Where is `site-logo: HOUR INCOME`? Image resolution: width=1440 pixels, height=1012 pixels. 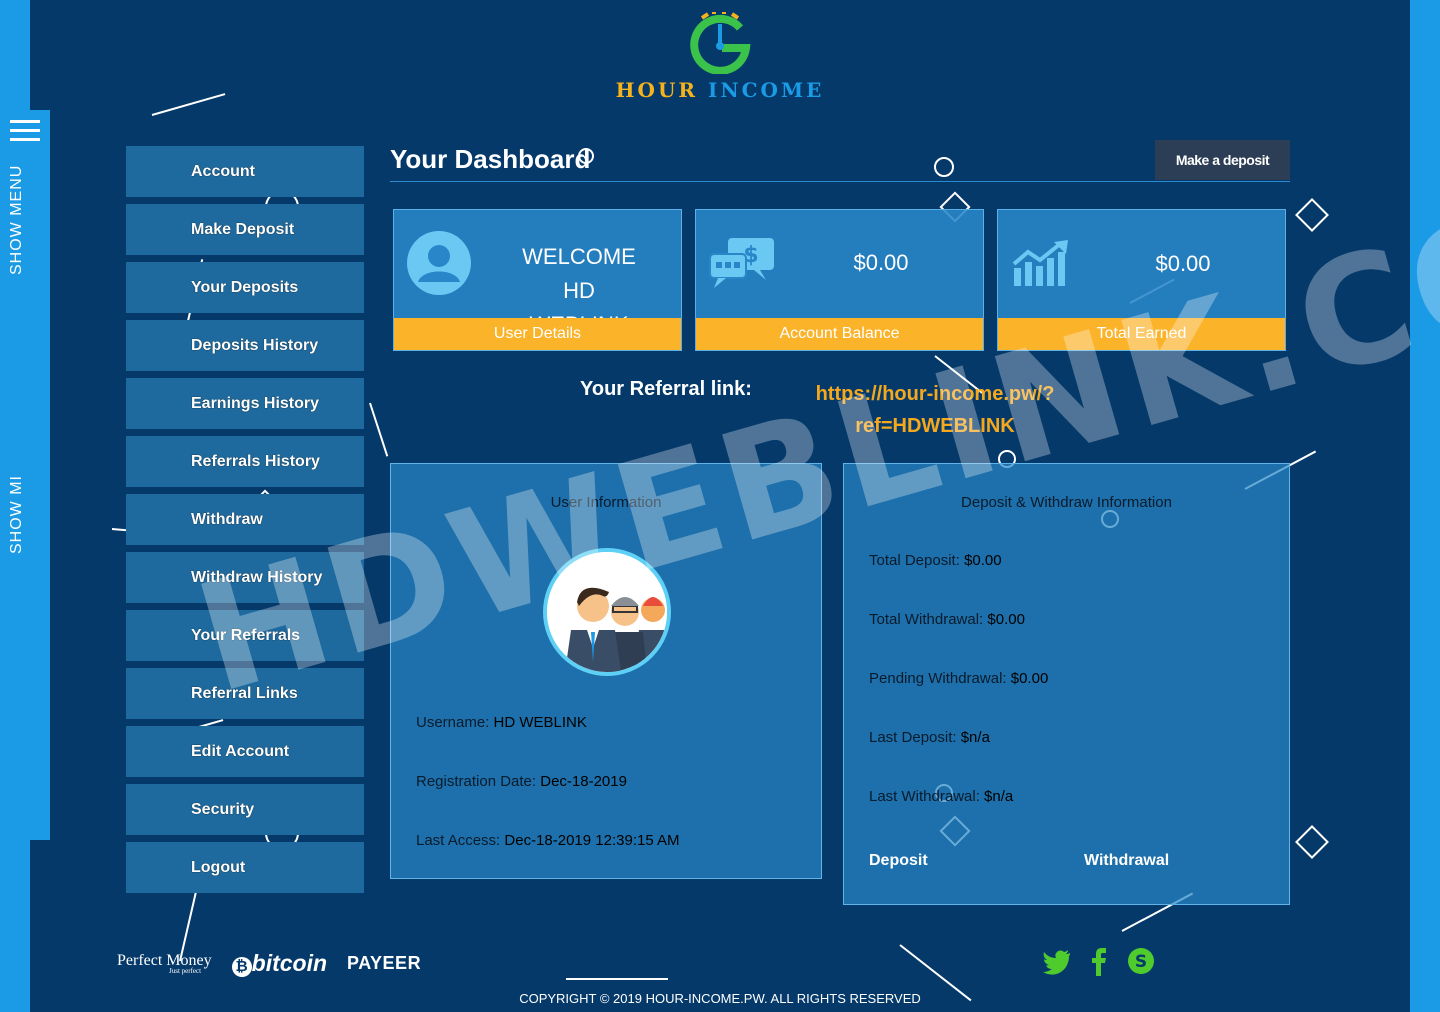 site-logo: HOUR INCOME is located at coordinates (720, 59).